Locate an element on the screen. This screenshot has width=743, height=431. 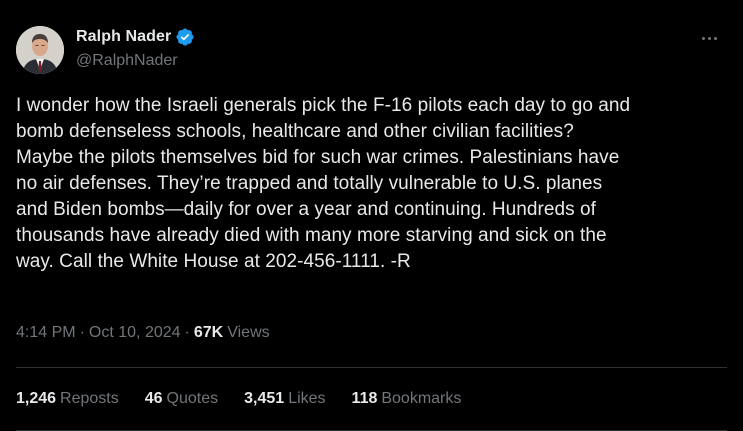
likes-count: 3,451 is located at coordinates (264, 398).